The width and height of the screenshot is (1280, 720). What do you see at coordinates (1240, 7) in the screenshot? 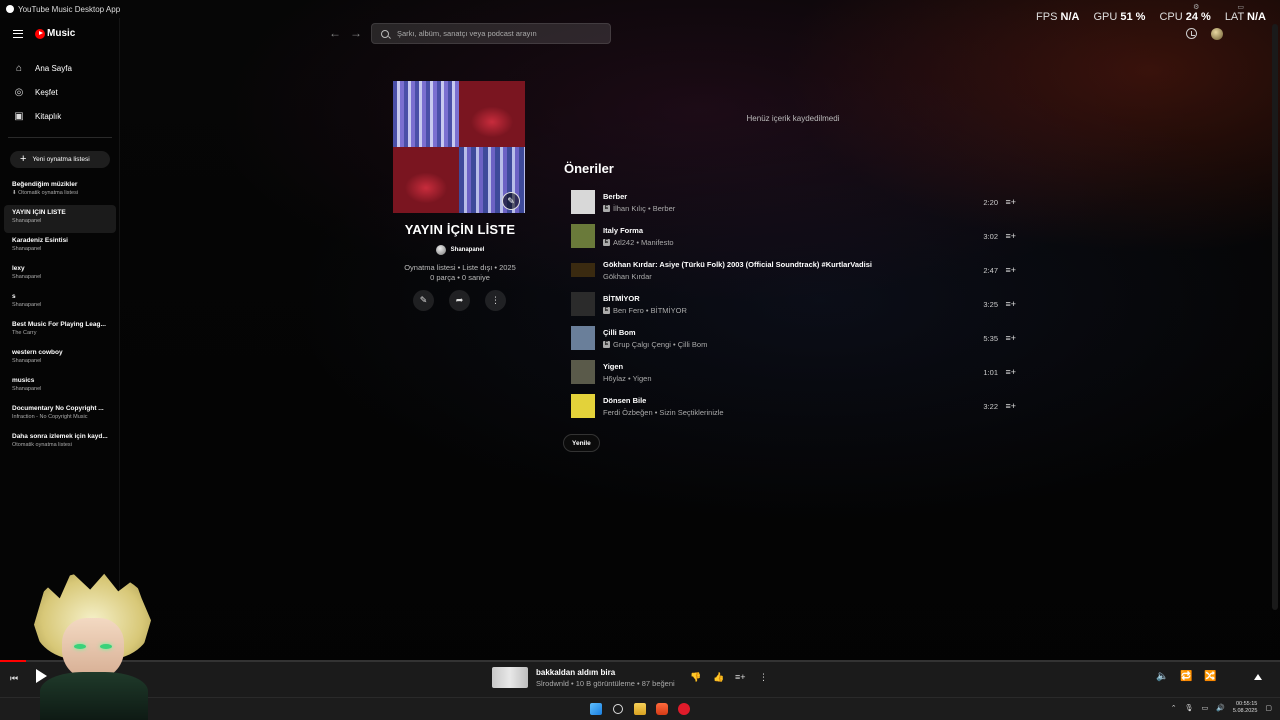
I see `monitor-icon: ▭` at bounding box center [1240, 7].